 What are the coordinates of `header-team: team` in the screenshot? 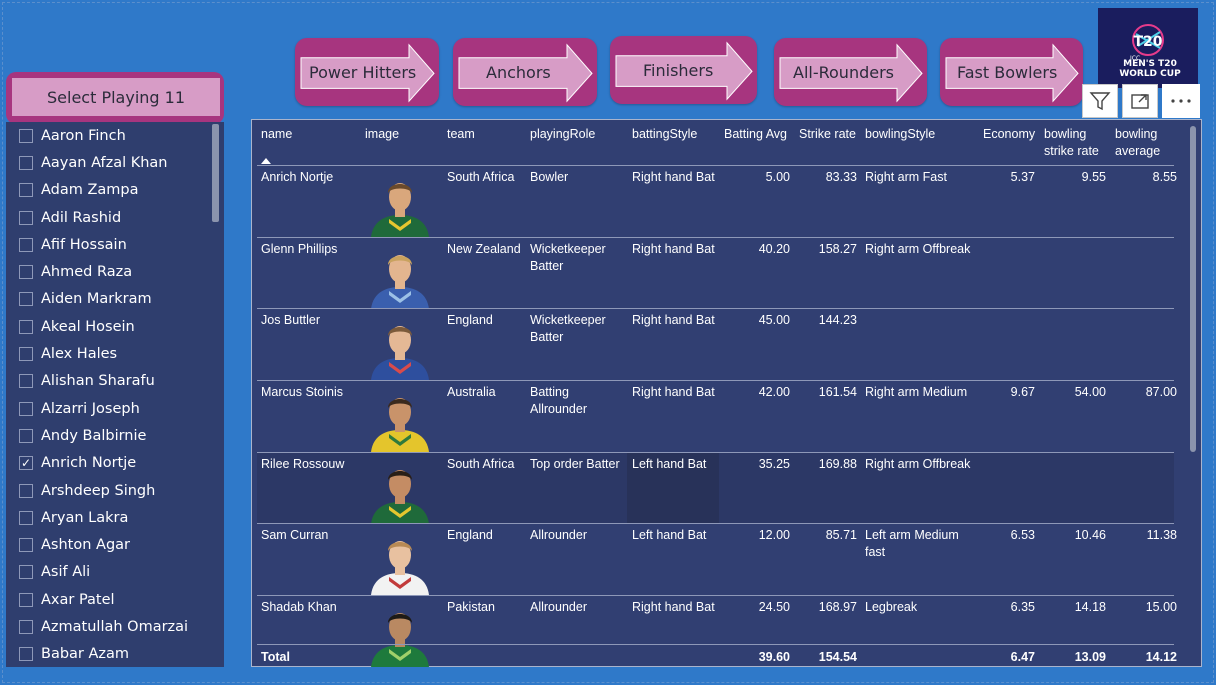 It's located at (461, 134).